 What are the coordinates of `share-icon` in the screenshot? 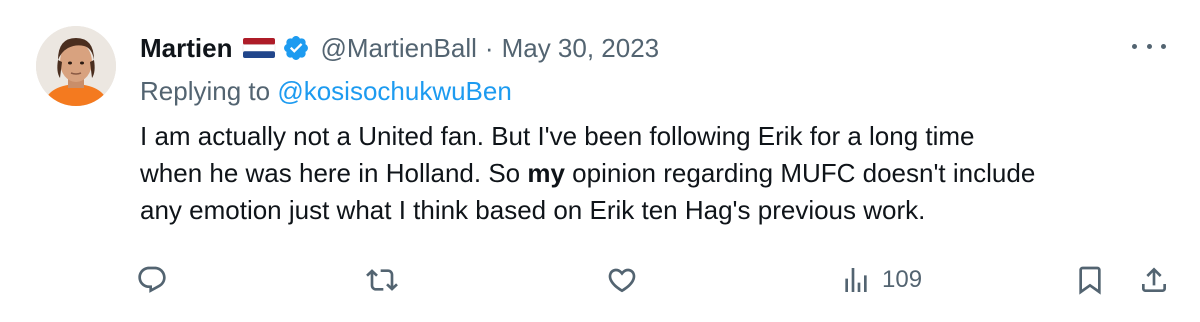 It's located at (1154, 279).